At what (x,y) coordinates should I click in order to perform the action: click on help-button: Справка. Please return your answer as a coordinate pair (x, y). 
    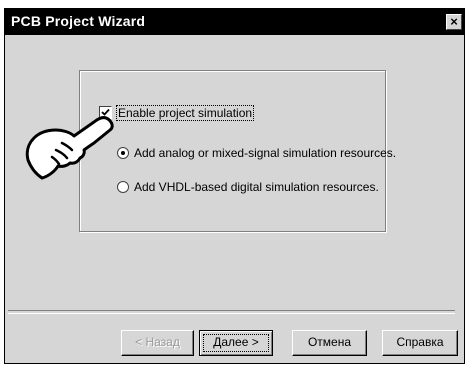
    Looking at the image, I should click on (420, 343).